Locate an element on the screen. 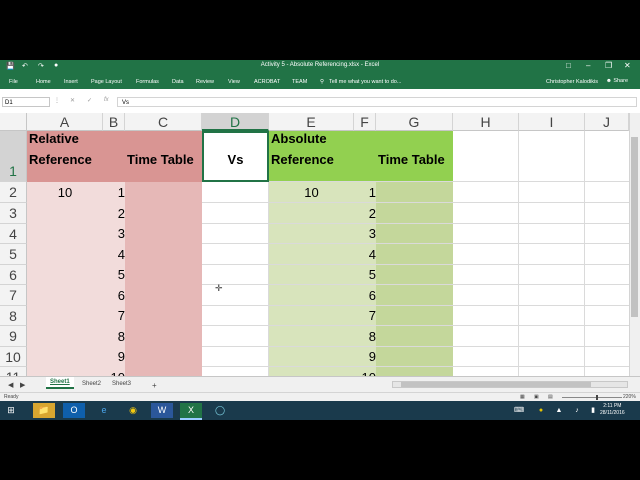  row-header-2: 2 is located at coordinates (13, 192).